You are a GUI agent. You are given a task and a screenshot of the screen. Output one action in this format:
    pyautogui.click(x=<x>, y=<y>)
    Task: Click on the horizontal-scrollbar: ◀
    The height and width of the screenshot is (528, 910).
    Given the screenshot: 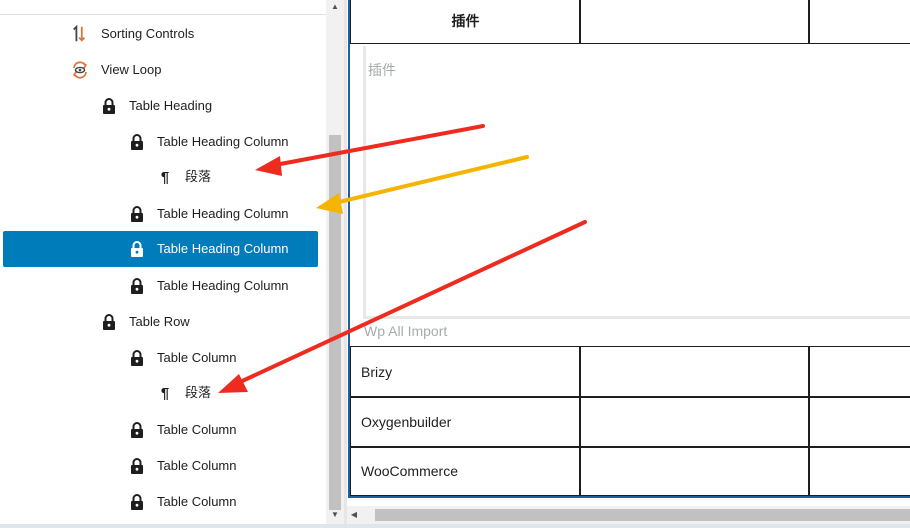 What is the action you would take?
    pyautogui.click(x=628, y=515)
    